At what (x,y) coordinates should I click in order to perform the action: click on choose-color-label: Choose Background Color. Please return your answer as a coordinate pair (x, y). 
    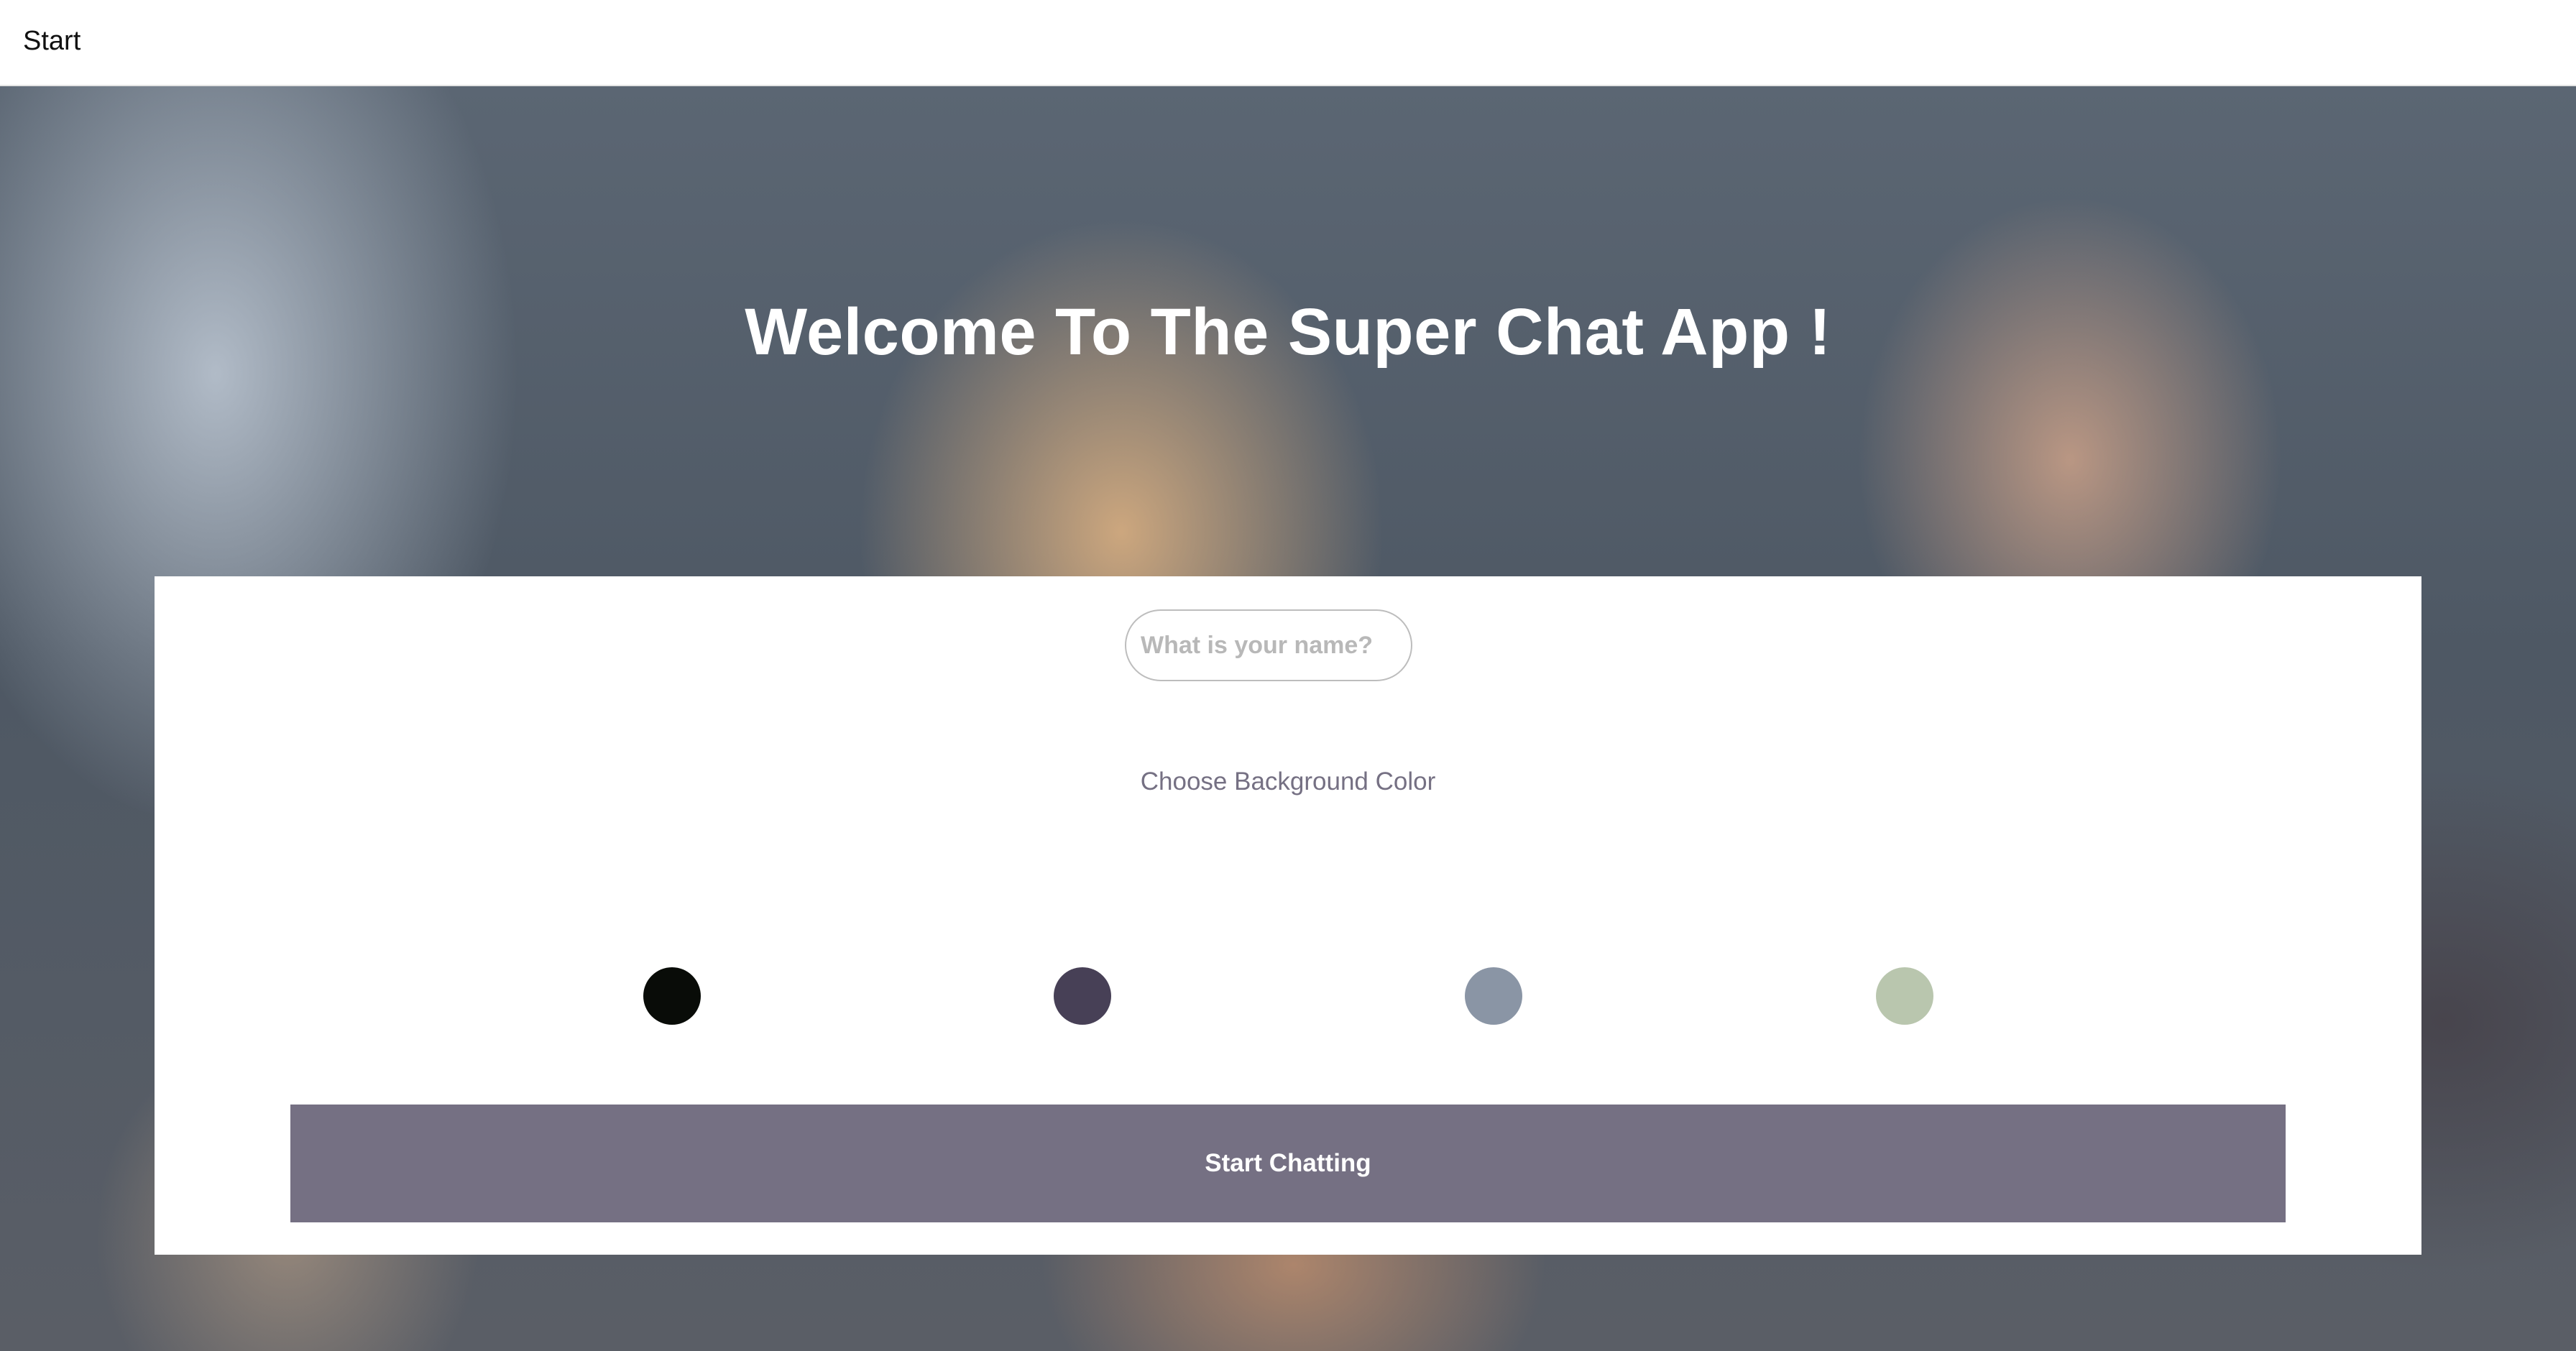
    Looking at the image, I should click on (1288, 781).